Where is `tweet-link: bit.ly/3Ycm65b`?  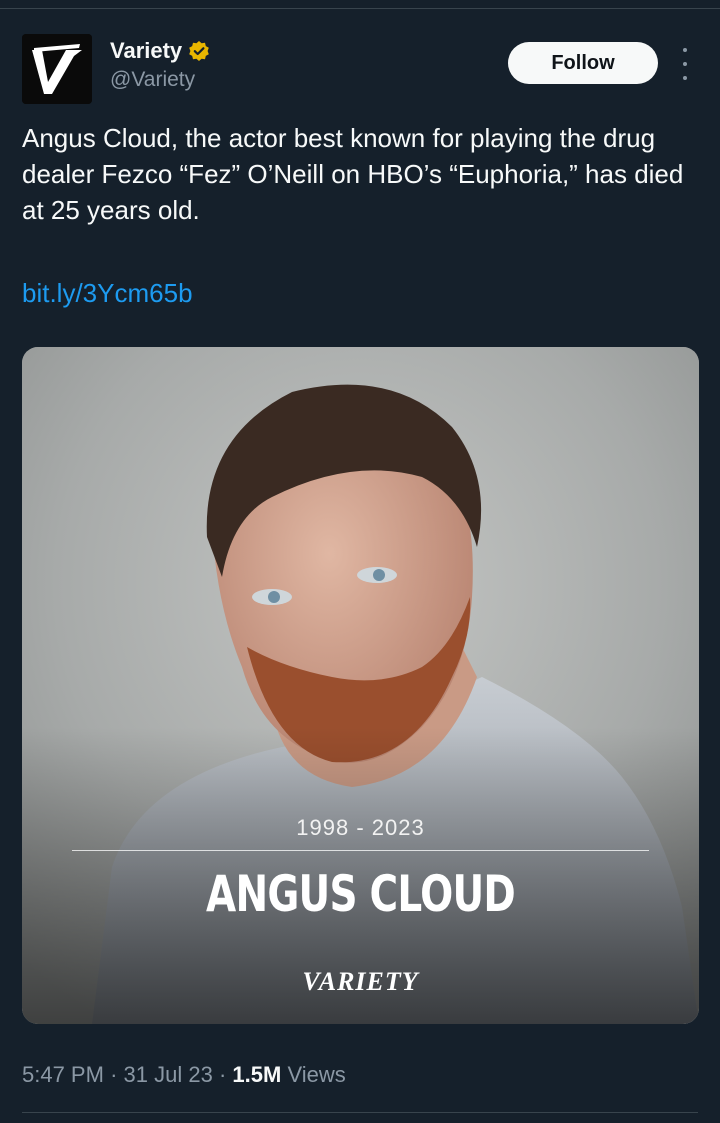 tweet-link: bit.ly/3Ycm65b is located at coordinates (107, 293).